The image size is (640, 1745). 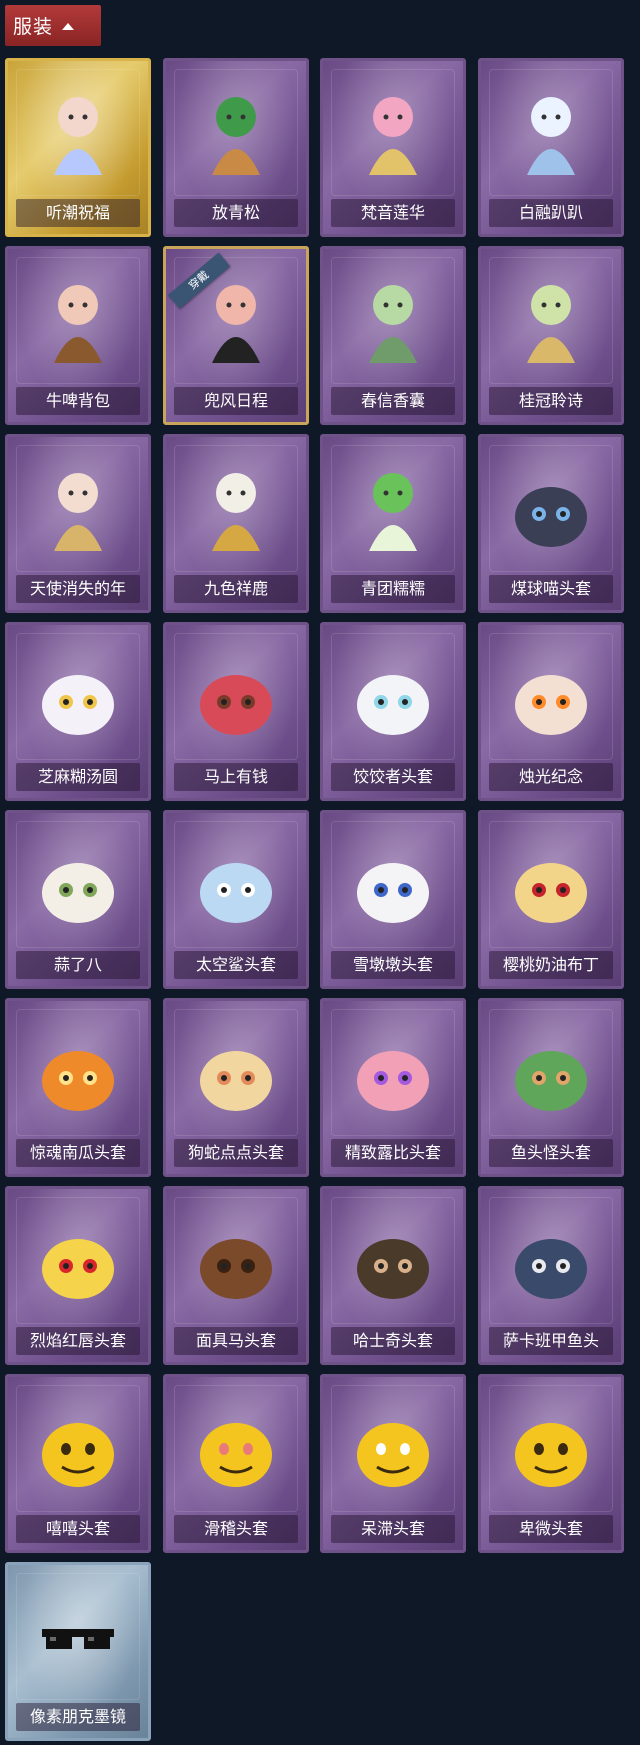 What do you see at coordinates (551, 517) in the screenshot?
I see `black-cat-head-icon` at bounding box center [551, 517].